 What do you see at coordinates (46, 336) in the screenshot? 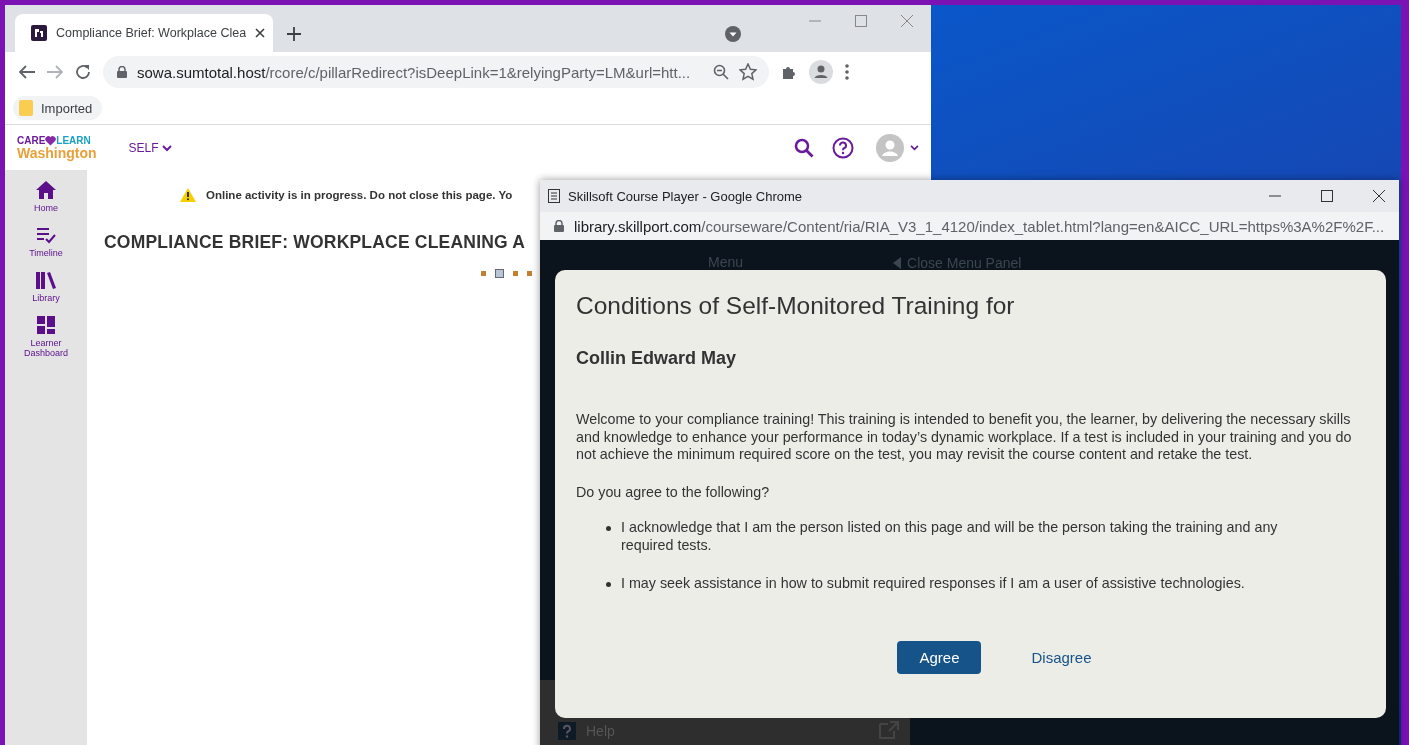
I see `sidebar-nav-item: Learner Dashboard` at bounding box center [46, 336].